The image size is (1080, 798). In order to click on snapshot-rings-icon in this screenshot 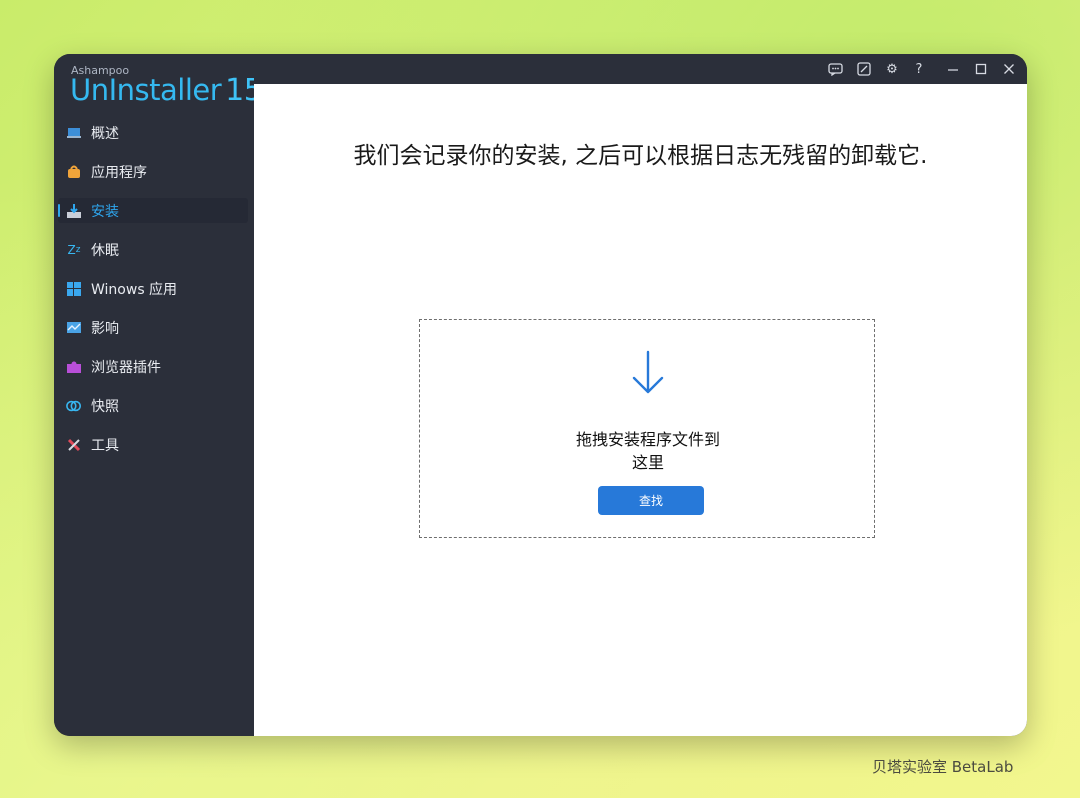, I will do `click(74, 406)`.